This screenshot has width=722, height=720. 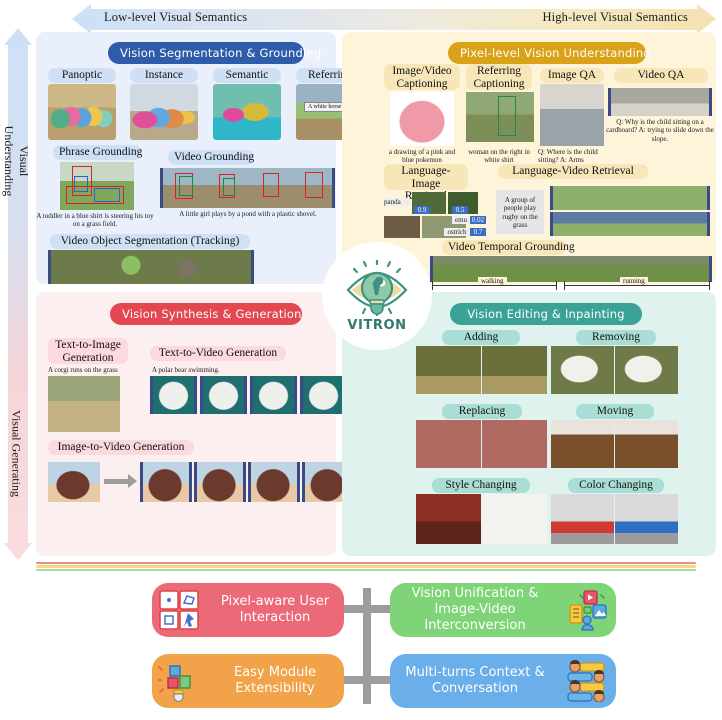 I want to click on caption-image-qa: Q: Where is the child sitting? A: Arms, so click(x=568, y=156).